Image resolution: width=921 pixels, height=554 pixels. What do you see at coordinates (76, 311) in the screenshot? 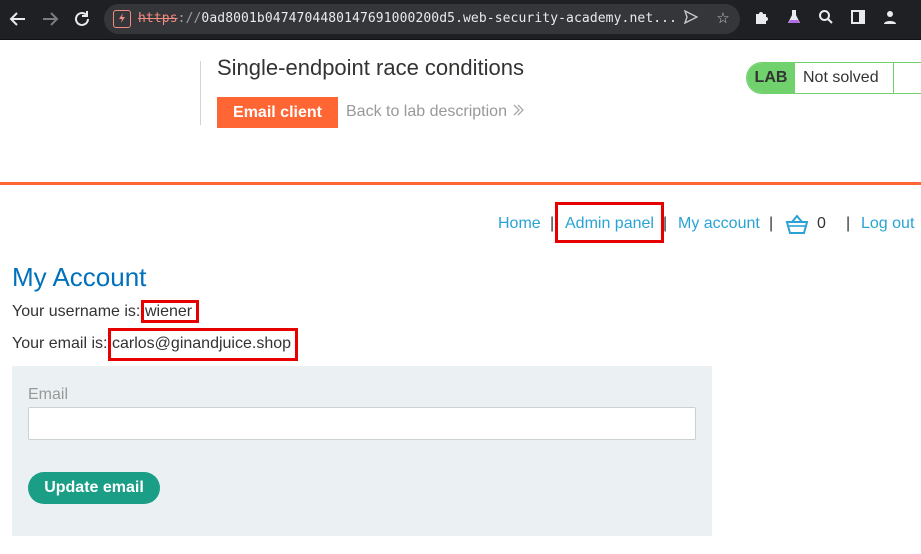
I see `username-label: Your username is:` at bounding box center [76, 311].